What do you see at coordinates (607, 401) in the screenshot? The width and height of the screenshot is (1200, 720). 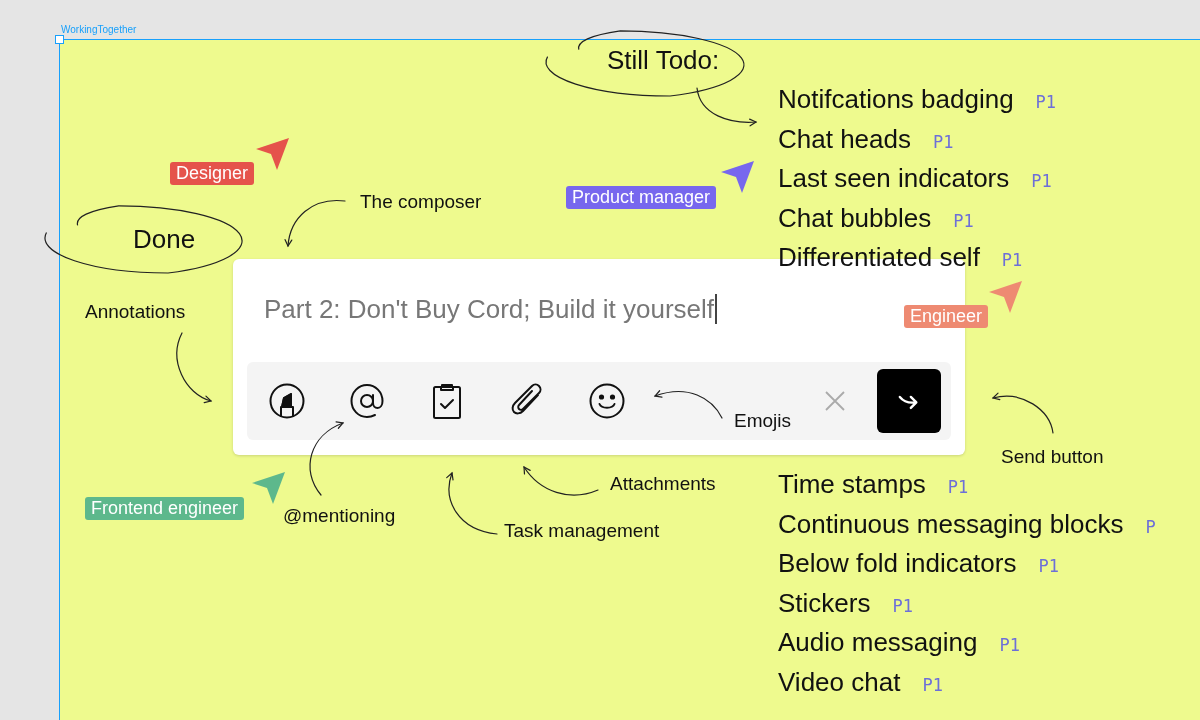 I see `smiley-icon` at bounding box center [607, 401].